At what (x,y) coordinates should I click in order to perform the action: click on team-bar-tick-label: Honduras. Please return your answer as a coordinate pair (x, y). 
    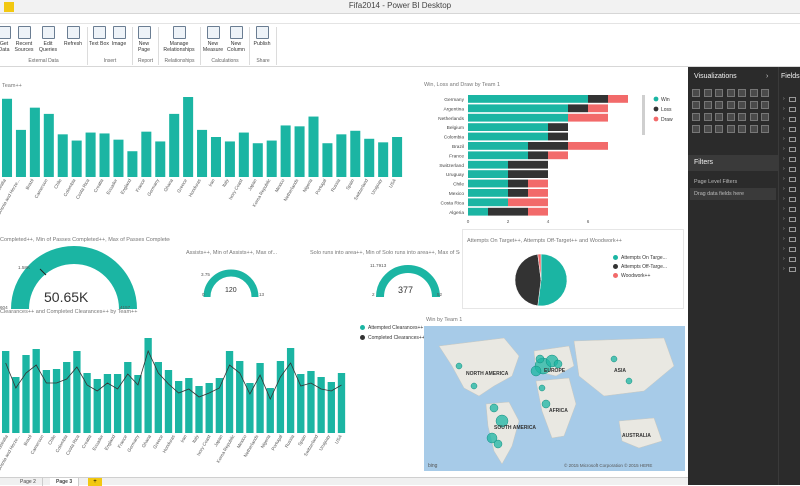
    Looking at the image, I should click on (195, 187).